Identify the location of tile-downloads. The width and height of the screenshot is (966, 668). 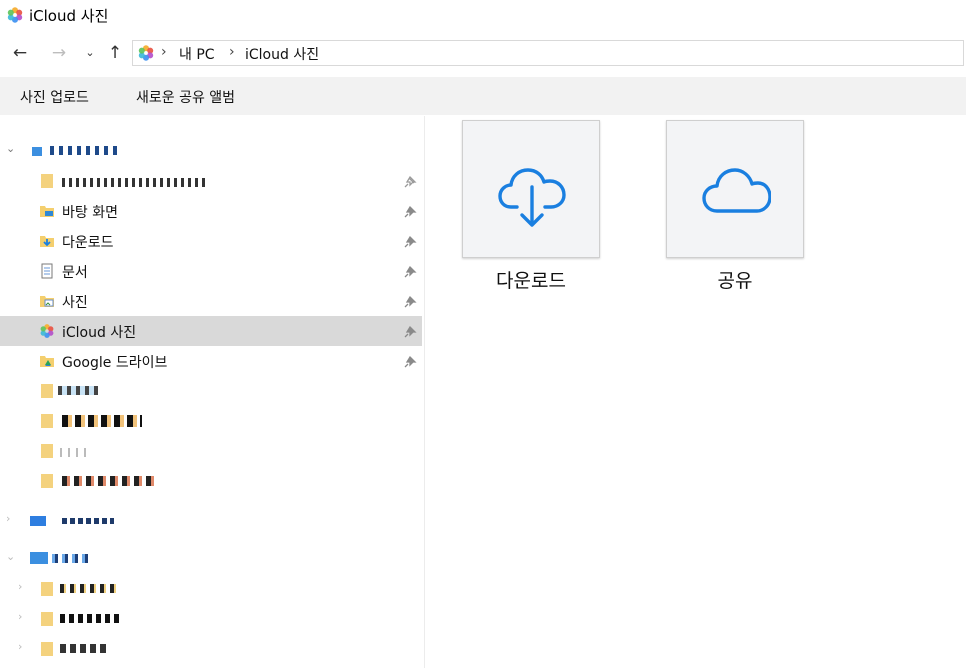
(531, 189).